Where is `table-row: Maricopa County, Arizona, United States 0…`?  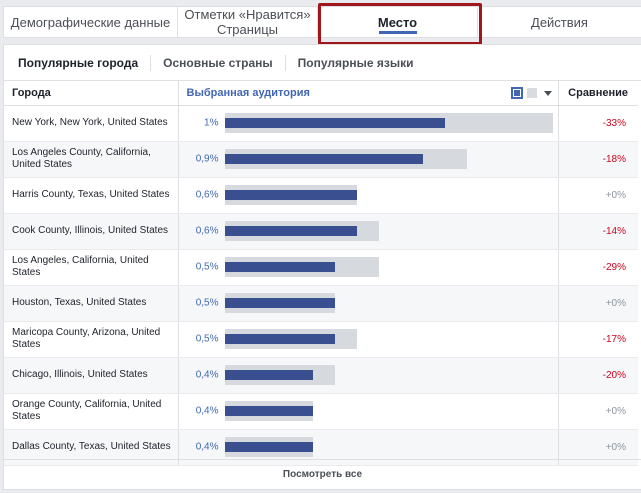 table-row: Maricopa County, Arizona, United States 0… is located at coordinates (321, 339).